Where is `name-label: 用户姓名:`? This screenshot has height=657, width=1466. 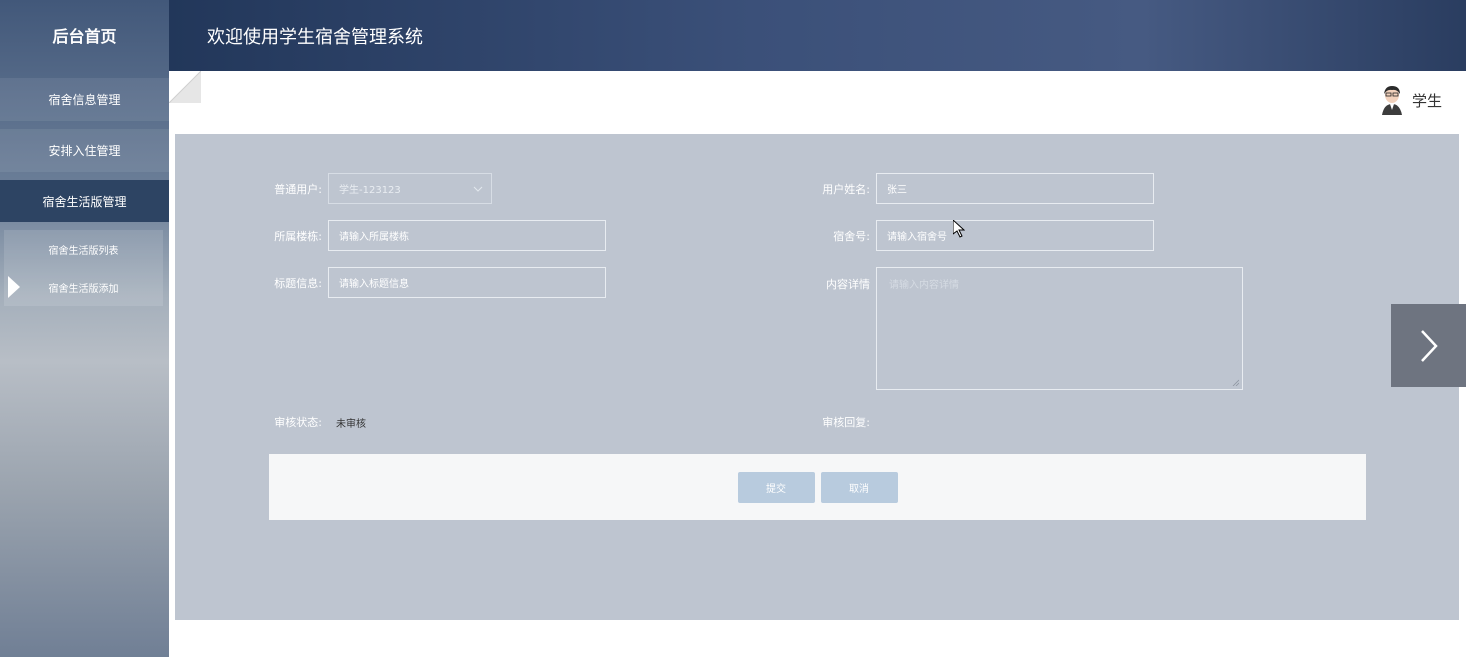
name-label: 用户姓名: is located at coordinates (846, 189).